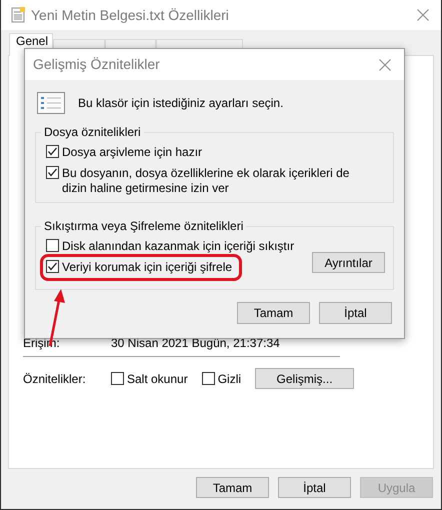 The image size is (442, 510). I want to click on checkbox-label: Dosya arşivleme için hazır, so click(132, 152).